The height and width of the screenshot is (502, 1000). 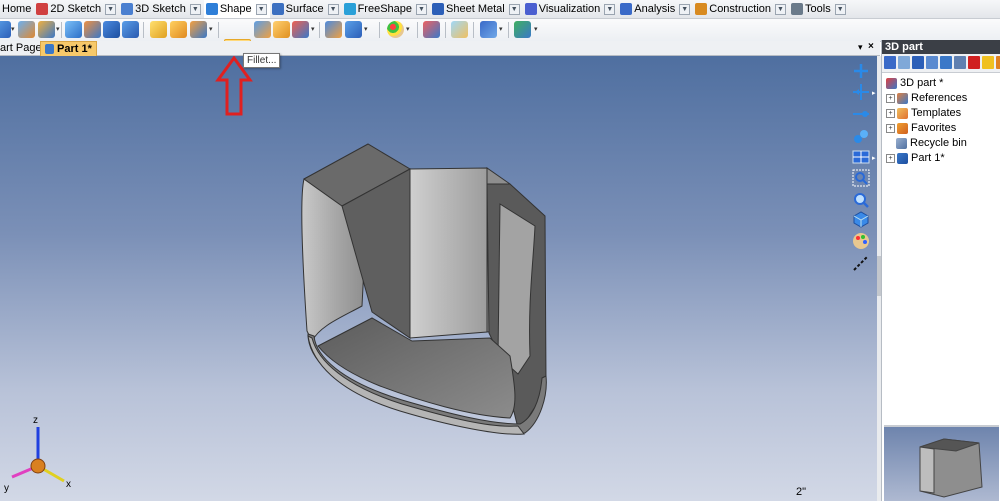 I want to click on menu-sheet-metal: Sheet Metal ▼, so click(x=476, y=9).